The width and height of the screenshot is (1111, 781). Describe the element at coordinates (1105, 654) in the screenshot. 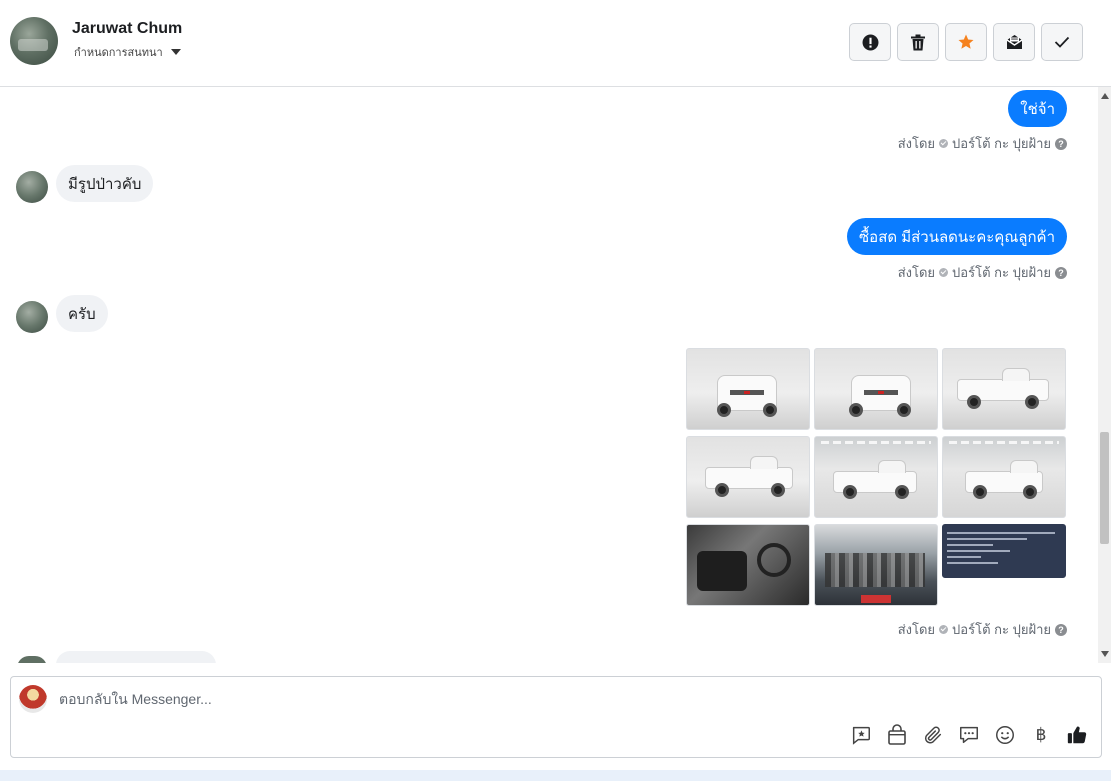

I see `scroll-down-arrow-icon` at that location.